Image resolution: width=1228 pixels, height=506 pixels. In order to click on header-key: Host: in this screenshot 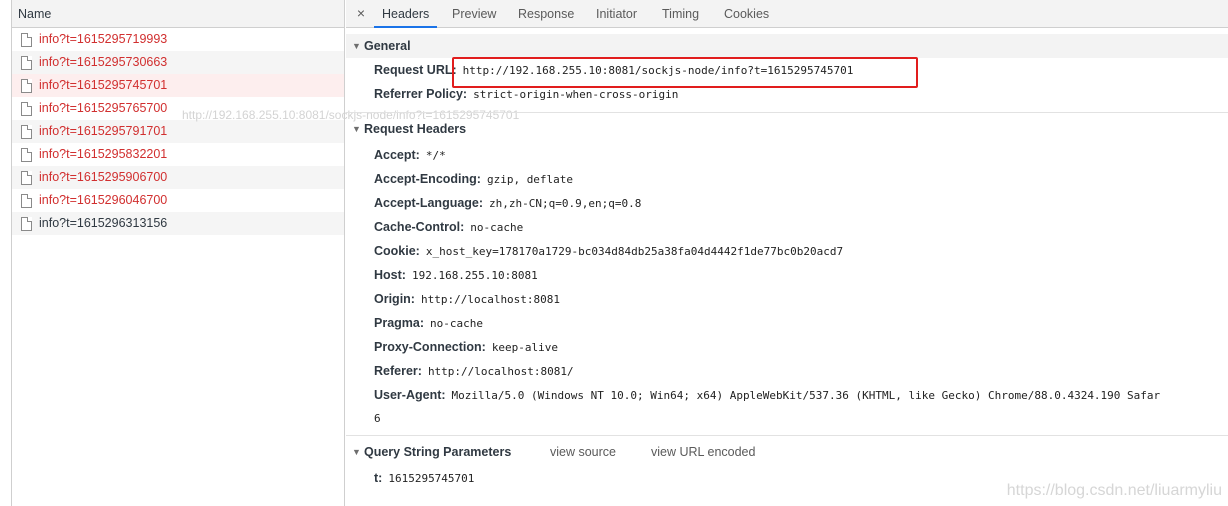, I will do `click(390, 275)`.